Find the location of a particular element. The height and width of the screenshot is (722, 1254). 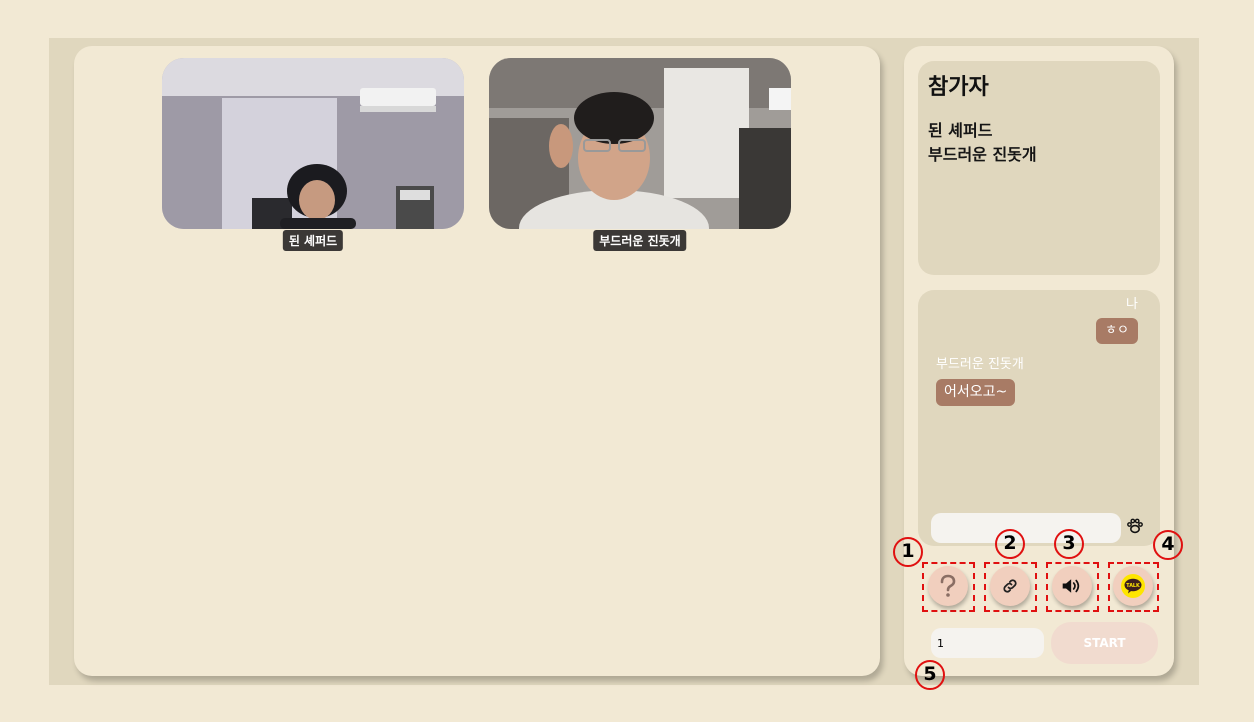

chat-sender-other: 부드러운 진돗개 is located at coordinates (980, 364).